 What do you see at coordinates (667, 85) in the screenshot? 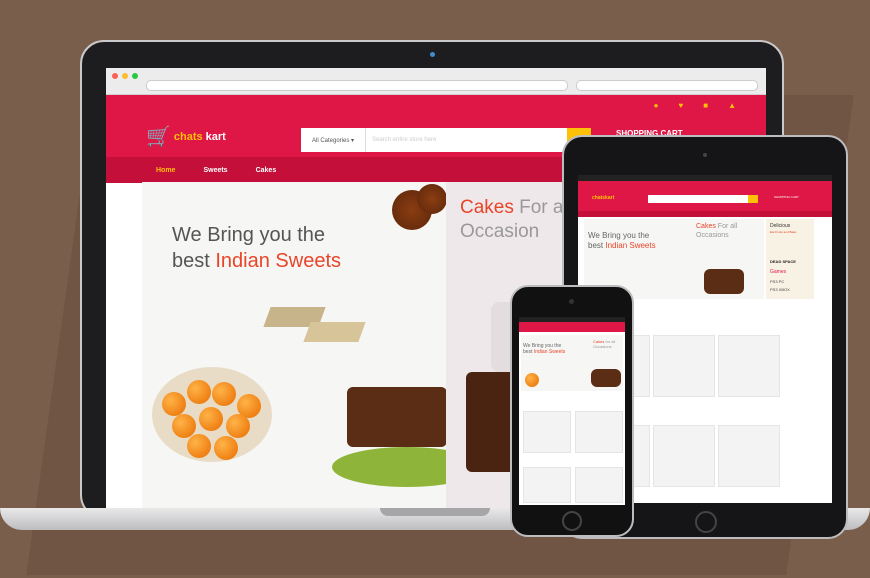
I see `browser-search-bar` at bounding box center [667, 85].